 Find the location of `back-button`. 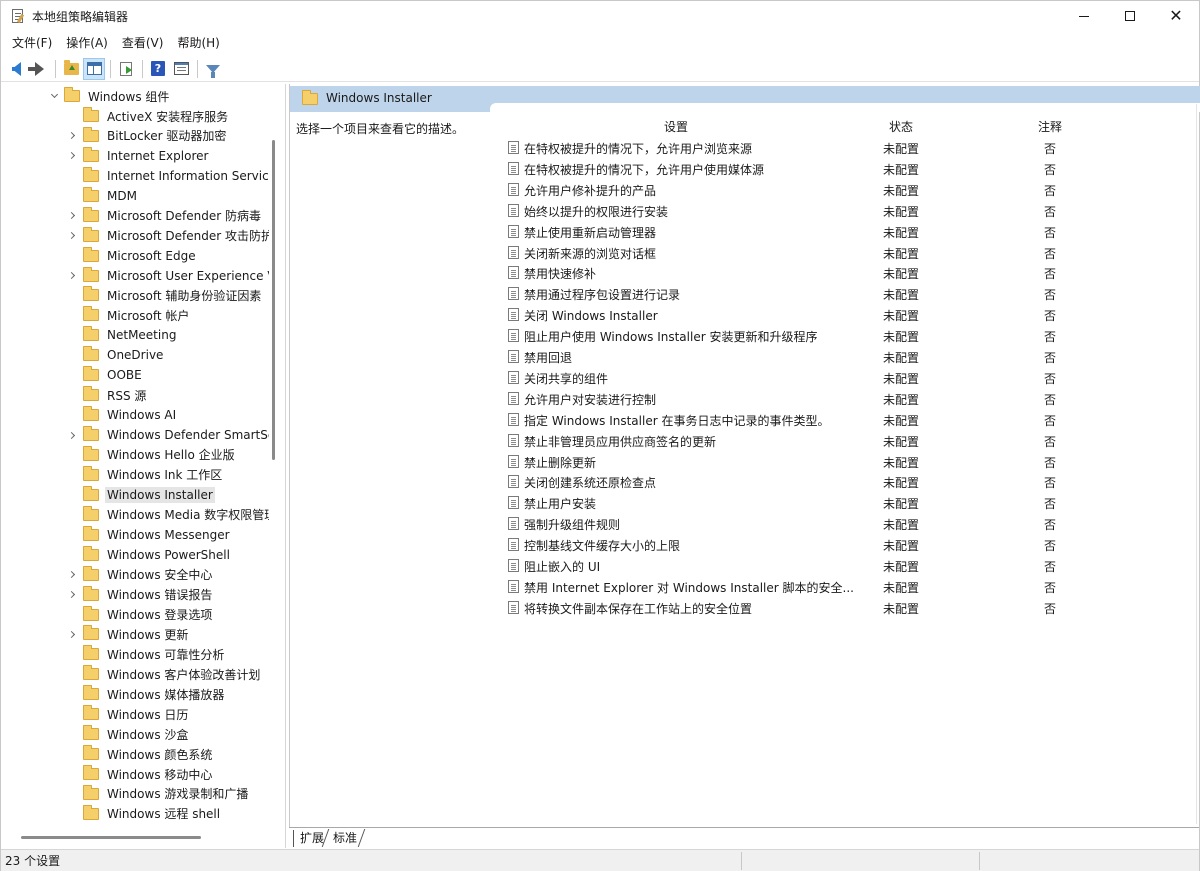

back-button is located at coordinates (16, 69).